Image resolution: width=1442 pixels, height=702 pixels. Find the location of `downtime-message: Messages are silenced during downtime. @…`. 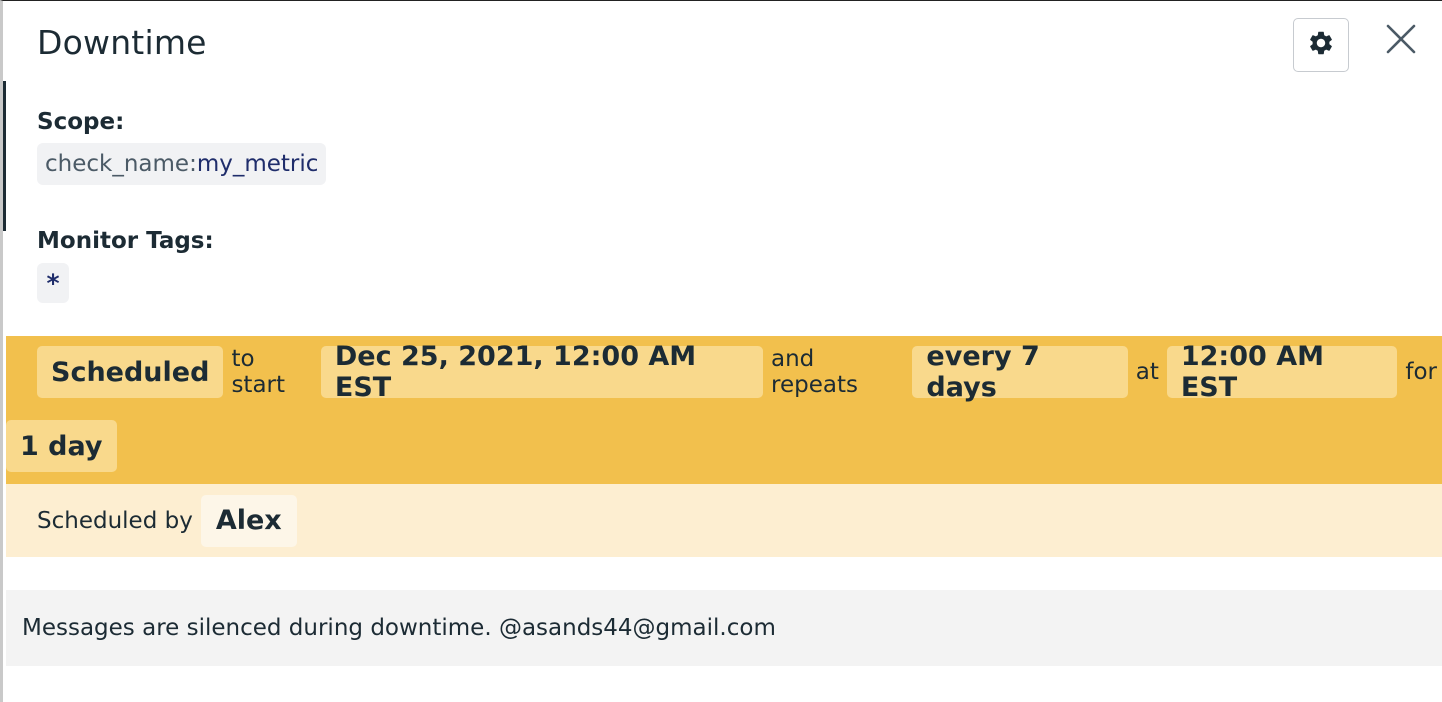

downtime-message: Messages are silenced during downtime. @… is located at coordinates (724, 628).